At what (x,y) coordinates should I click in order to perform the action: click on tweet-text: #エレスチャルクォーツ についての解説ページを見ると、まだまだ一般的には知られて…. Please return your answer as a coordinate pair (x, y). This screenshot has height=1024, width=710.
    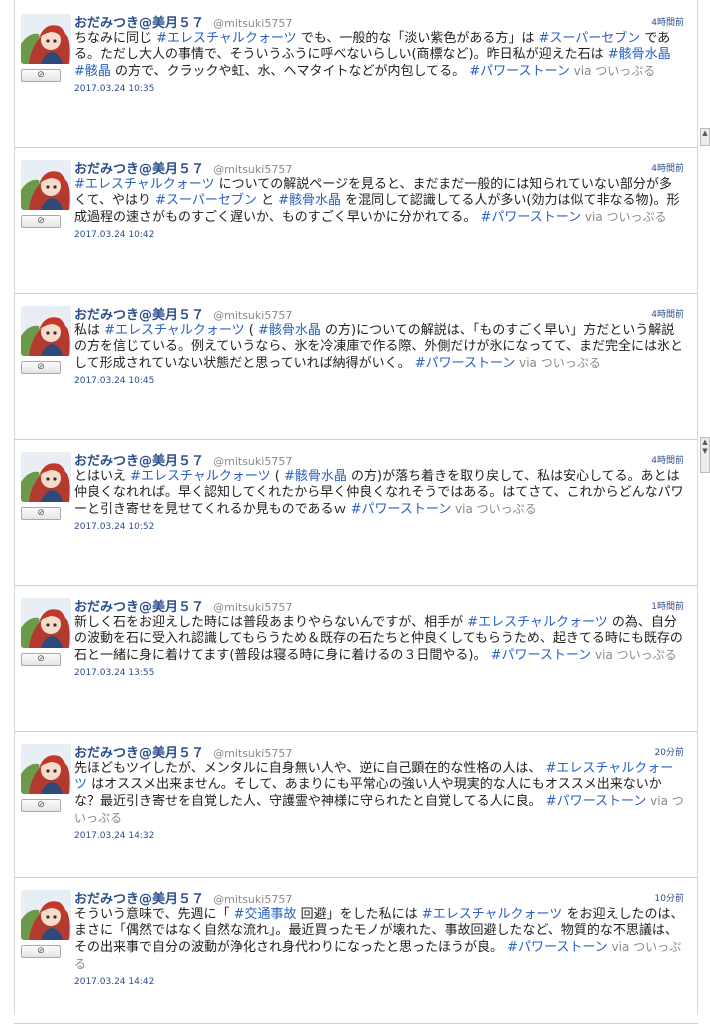
    Looking at the image, I should click on (379, 201).